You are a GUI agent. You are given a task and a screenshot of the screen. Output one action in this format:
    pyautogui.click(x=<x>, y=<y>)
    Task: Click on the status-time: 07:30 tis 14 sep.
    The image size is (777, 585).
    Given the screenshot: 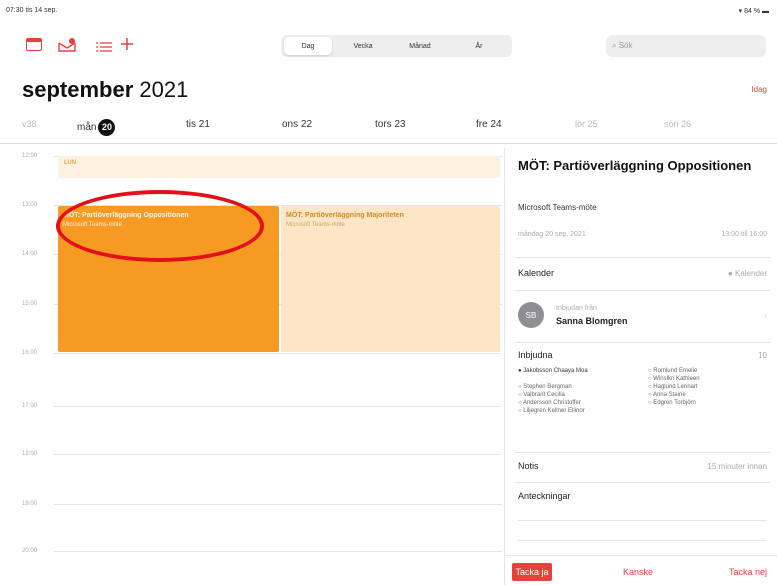 What is the action you would take?
    pyautogui.click(x=32, y=10)
    